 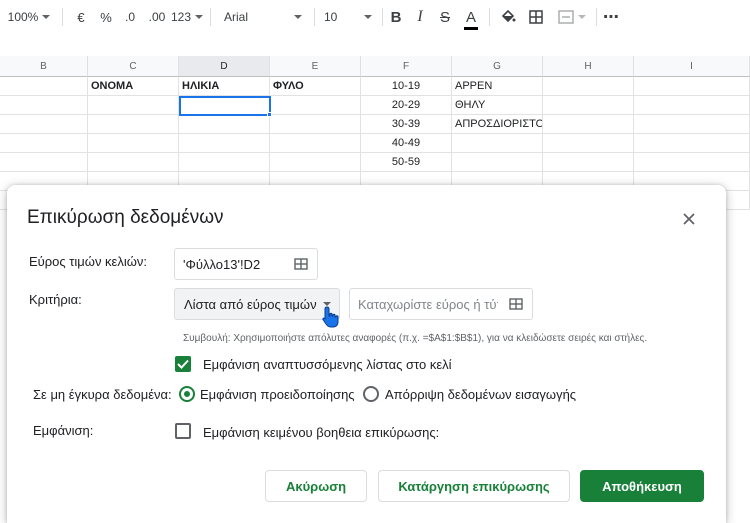 What do you see at coordinates (497, 66) in the screenshot?
I see `column-header-g: G` at bounding box center [497, 66].